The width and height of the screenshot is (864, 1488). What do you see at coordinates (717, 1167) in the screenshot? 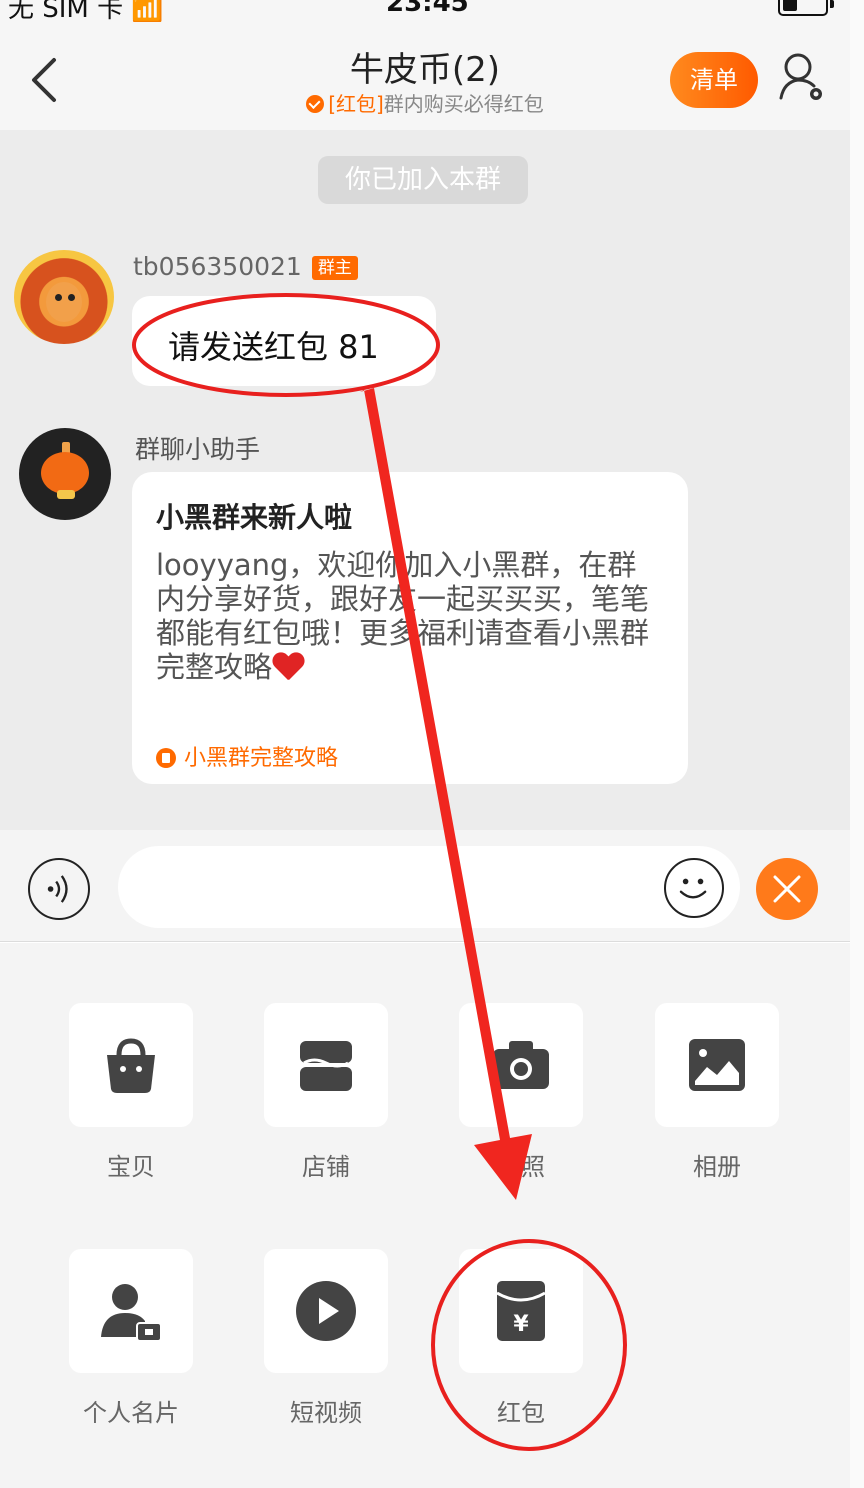
I see `tool-label: 相册` at bounding box center [717, 1167].